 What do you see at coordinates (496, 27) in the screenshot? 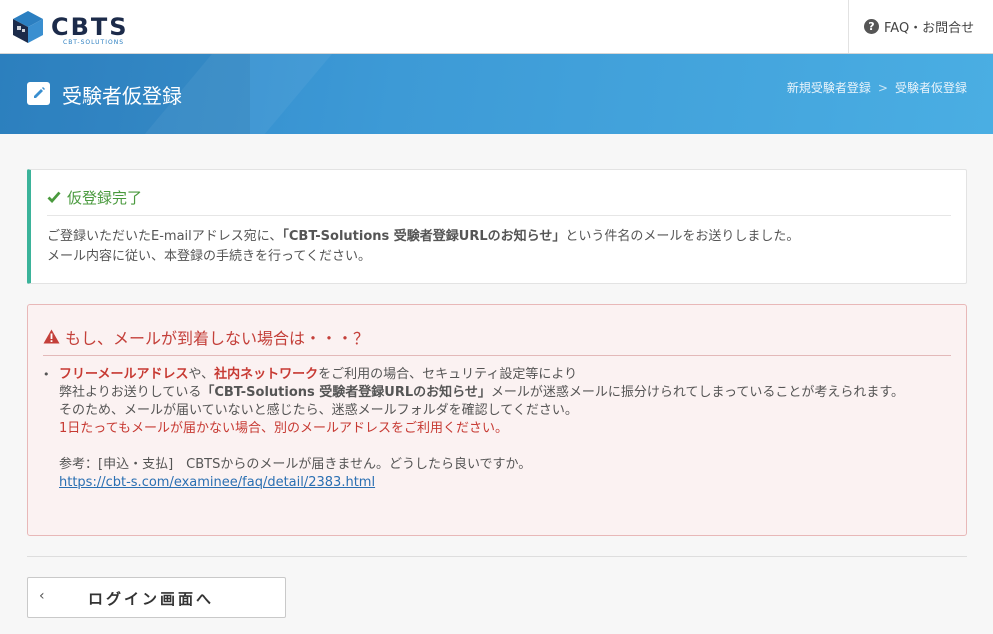
I see `top-header: CBTS CBT-SOLUTIONS ? FAQ・お問合せ` at bounding box center [496, 27].